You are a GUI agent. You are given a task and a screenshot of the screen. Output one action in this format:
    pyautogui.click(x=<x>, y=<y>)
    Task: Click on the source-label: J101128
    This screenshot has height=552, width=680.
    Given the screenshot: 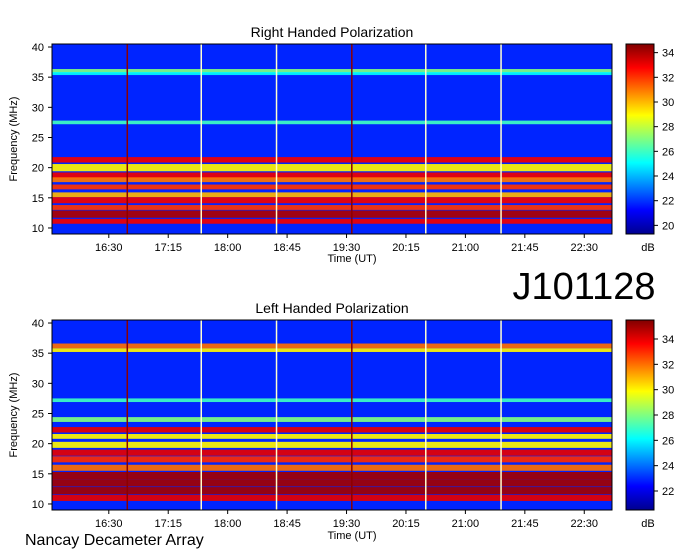 What is the action you would take?
    pyautogui.click(x=584, y=287)
    